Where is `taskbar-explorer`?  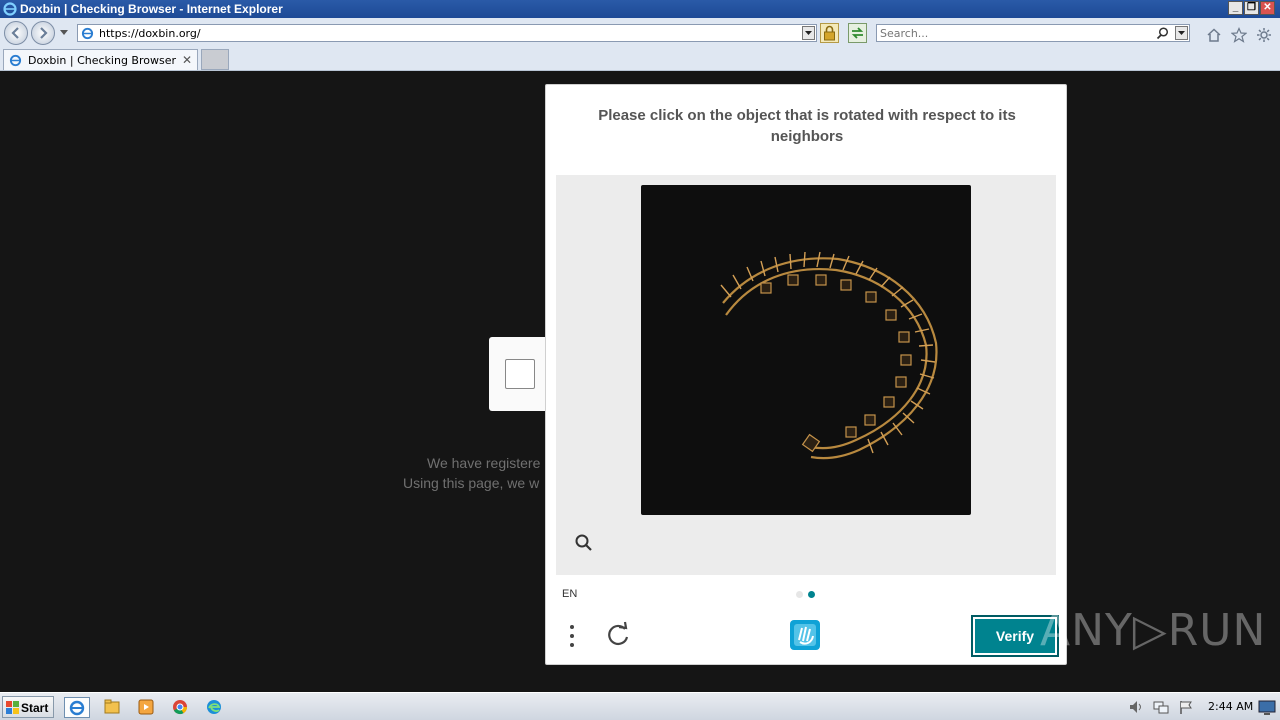
taskbar-explorer is located at coordinates (113, 707).